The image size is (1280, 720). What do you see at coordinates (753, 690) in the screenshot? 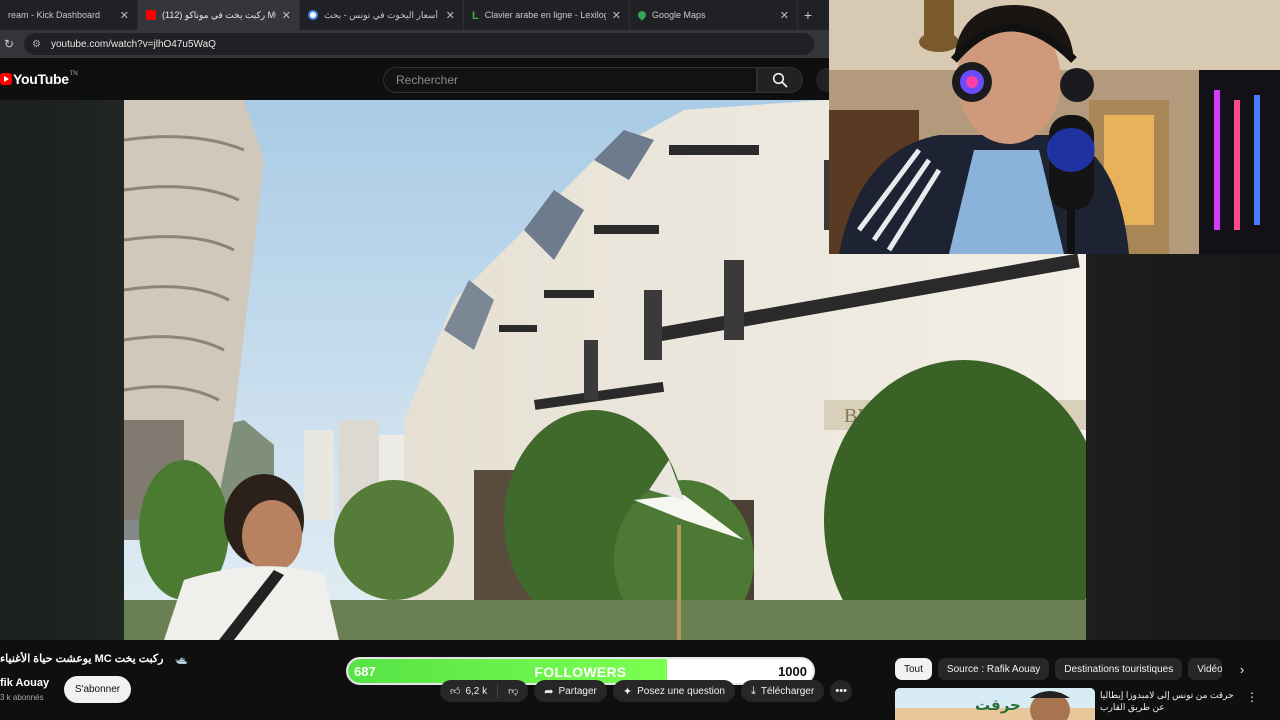
I see `download-icon: ⤓` at bounding box center [753, 690].